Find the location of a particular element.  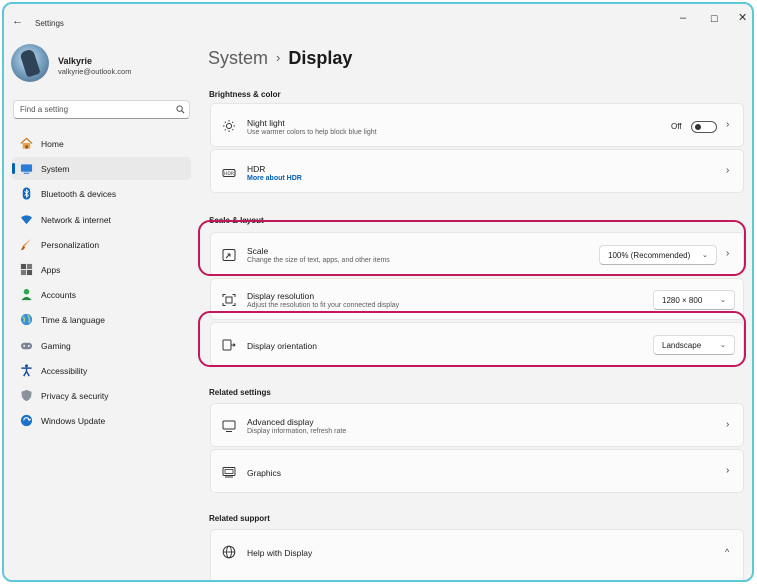

app-title: Settings is located at coordinates (49, 23).